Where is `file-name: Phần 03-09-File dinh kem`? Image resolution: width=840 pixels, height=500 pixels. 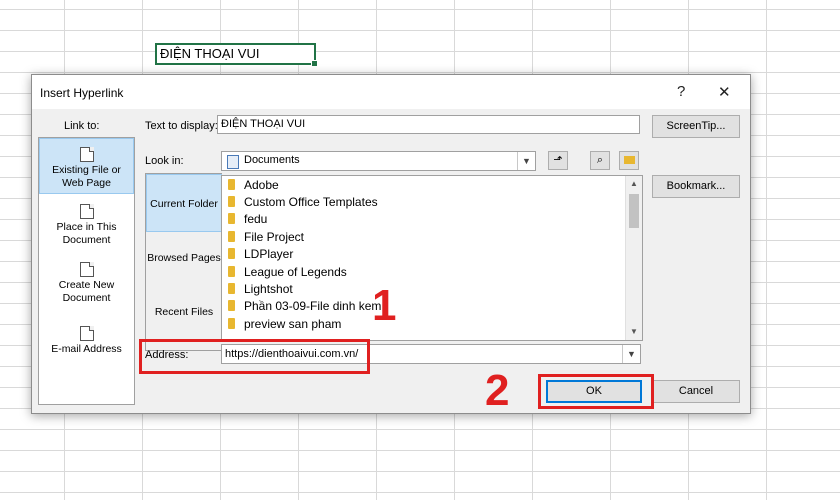
file-name: Phần 03-09-File dinh kem is located at coordinates (313, 306).